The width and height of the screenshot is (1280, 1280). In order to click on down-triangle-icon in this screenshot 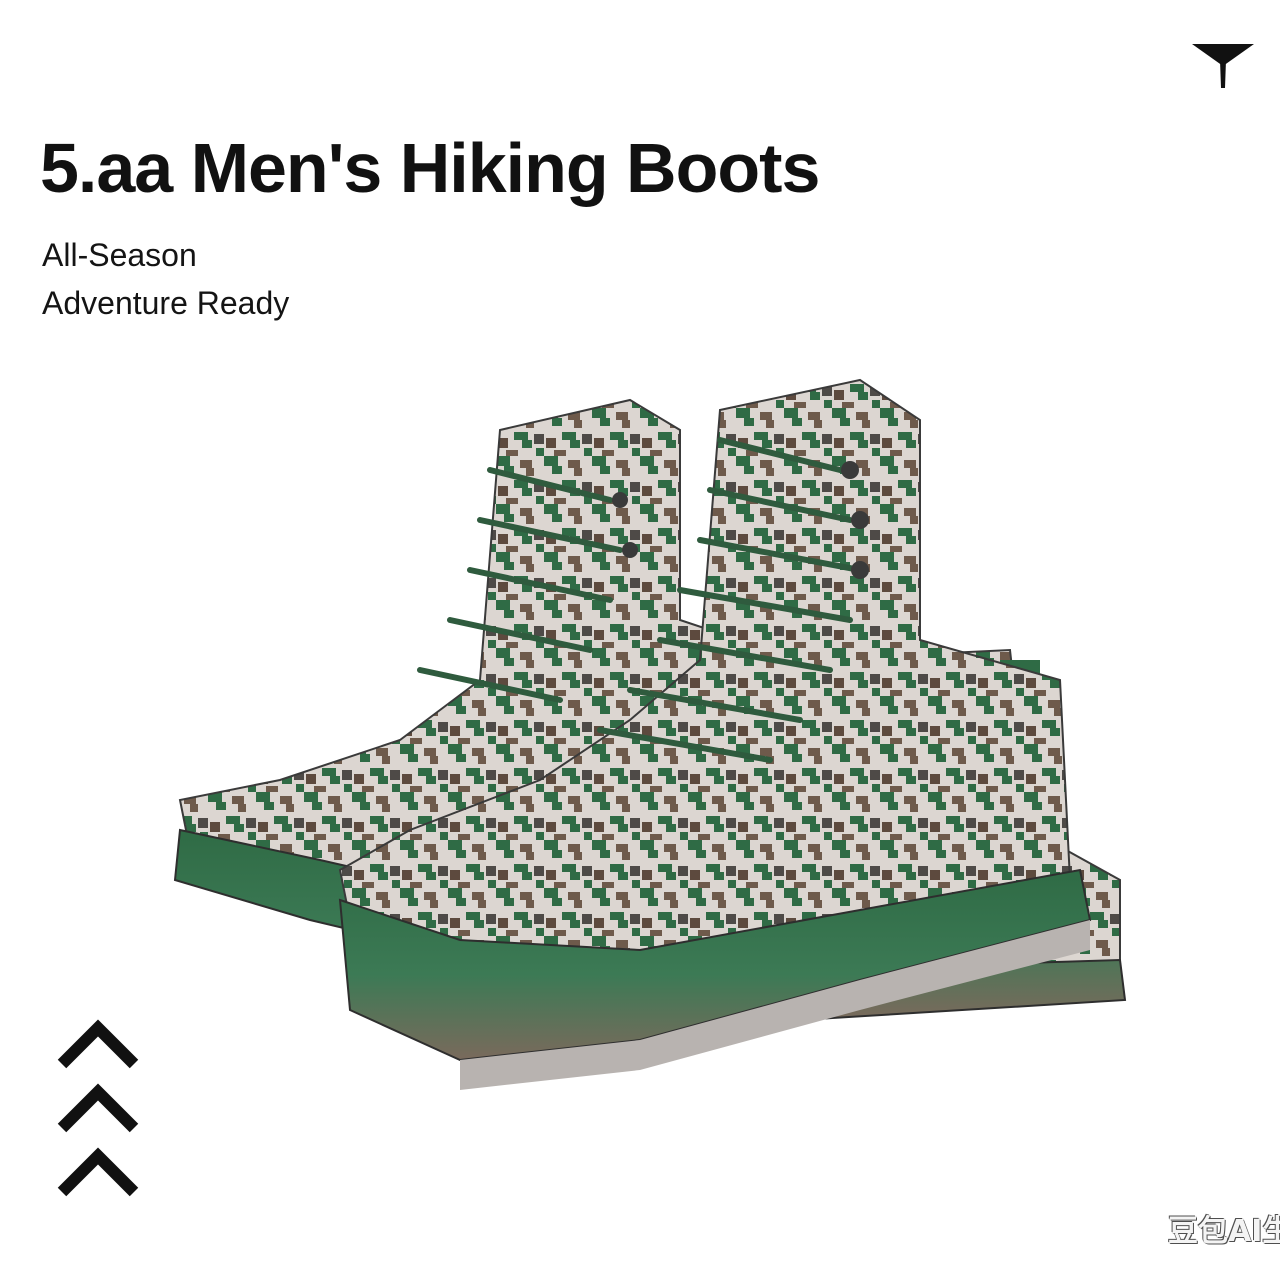, I will do `click(1223, 66)`.